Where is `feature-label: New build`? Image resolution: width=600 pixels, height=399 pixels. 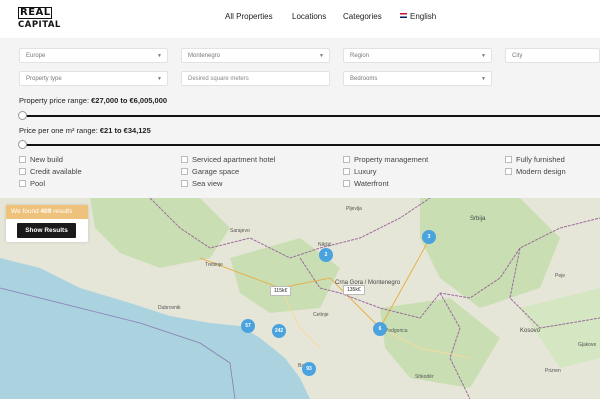 feature-label: New build is located at coordinates (46, 159).